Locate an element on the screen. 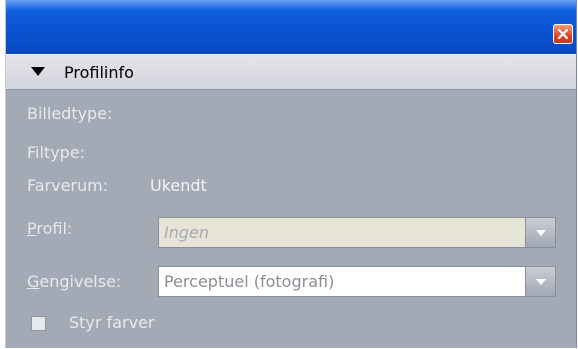 The image size is (578, 349). gengivelse-label: Gengivelse: is located at coordinates (74, 281).